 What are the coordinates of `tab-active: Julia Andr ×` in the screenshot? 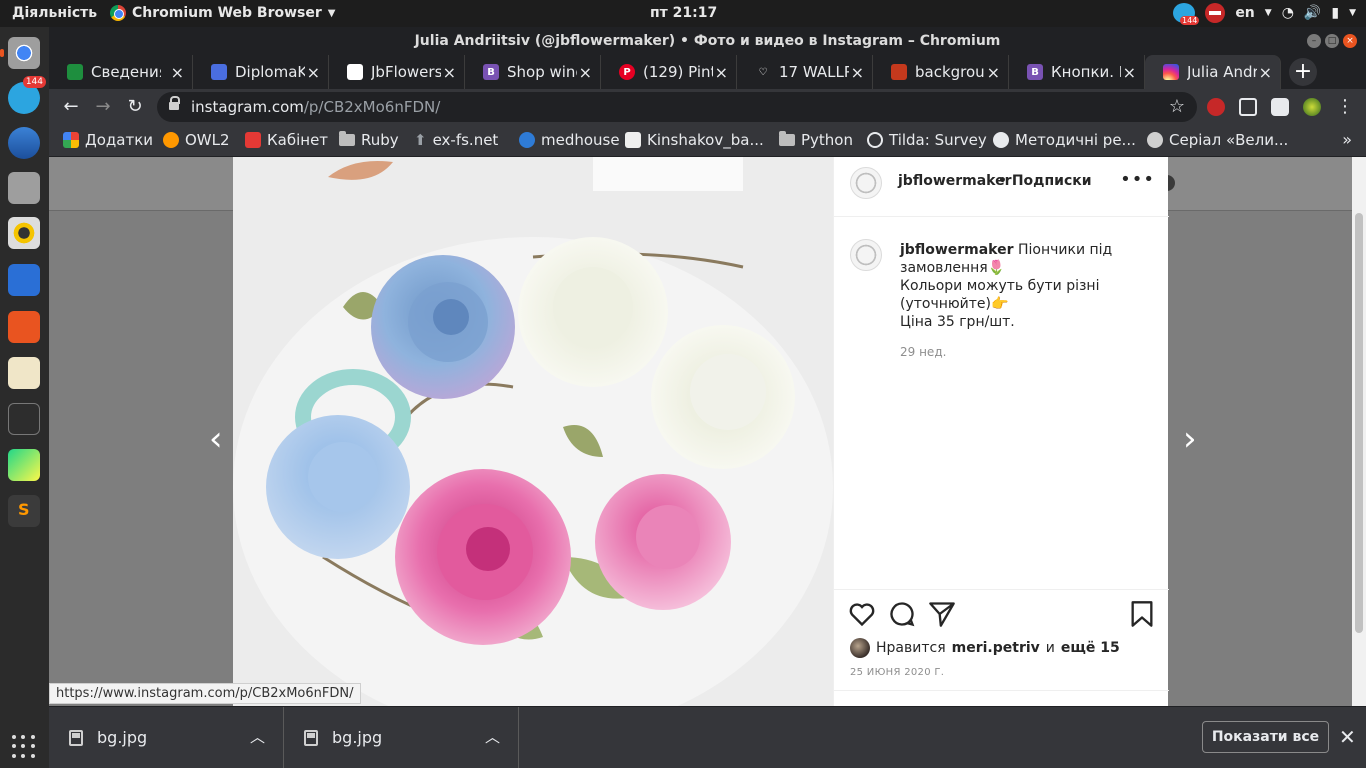 It's located at (1213, 72).